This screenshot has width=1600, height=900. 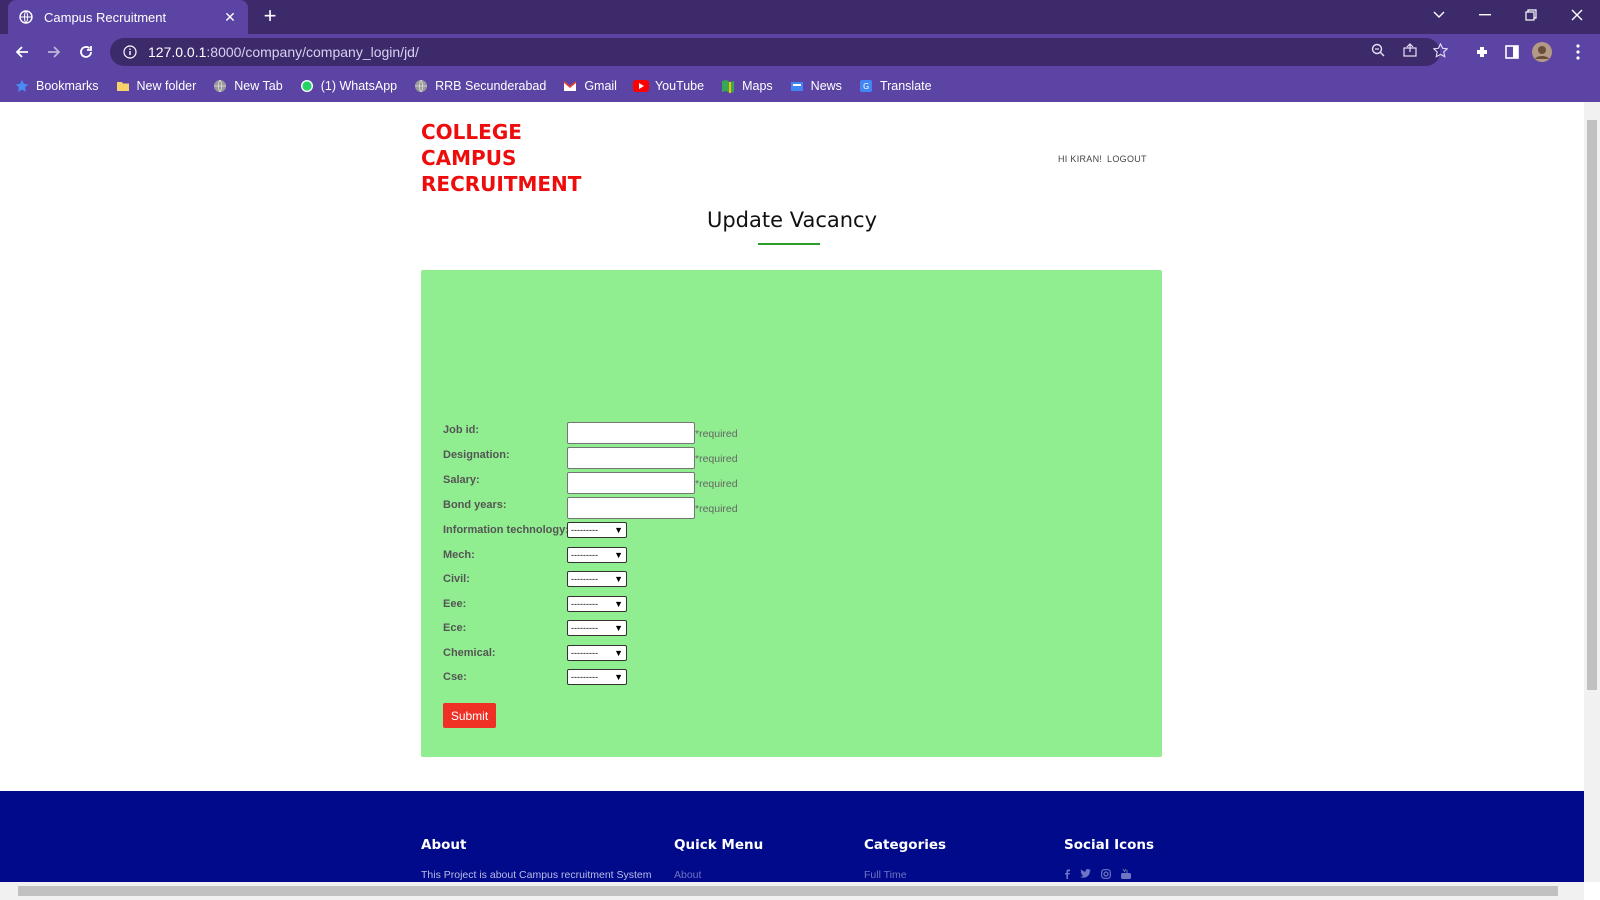 What do you see at coordinates (1542, 52) in the screenshot?
I see `profile-avatar` at bounding box center [1542, 52].